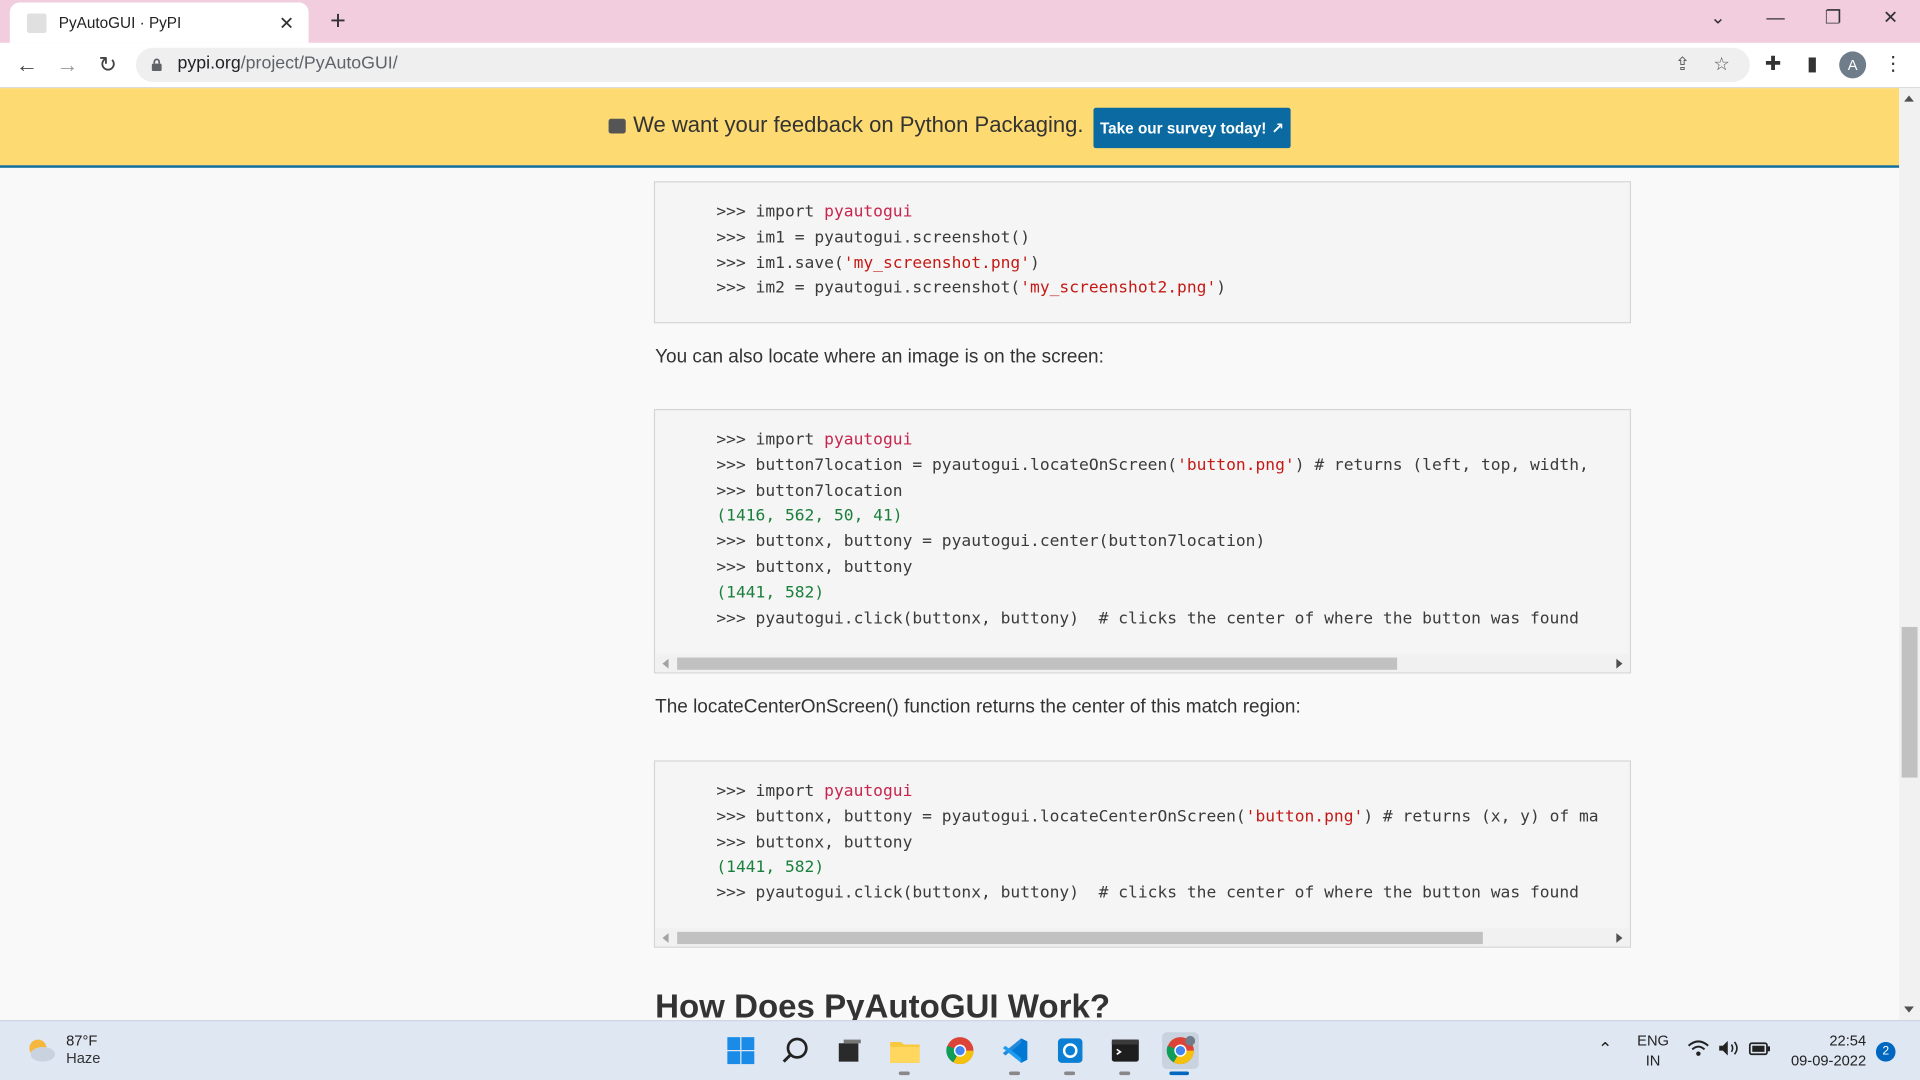  I want to click on scroll-up-arrow-icon, so click(1909, 98).